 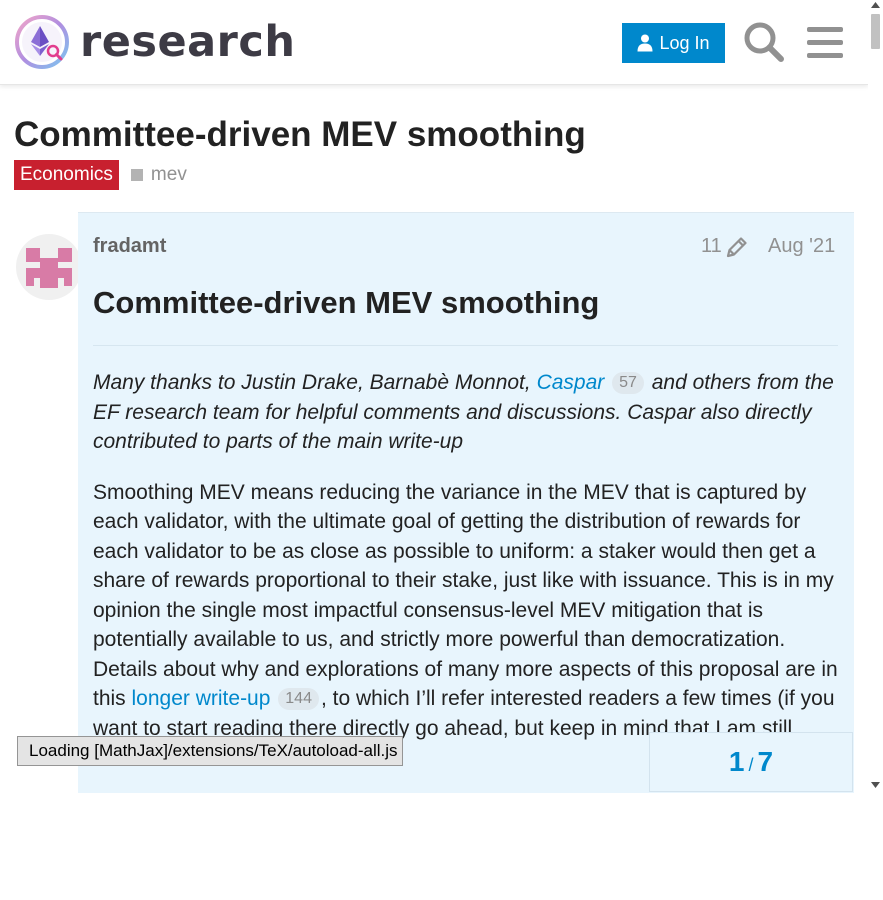 What do you see at coordinates (628, 383) in the screenshot?
I see `caspar-link-click-count: 57` at bounding box center [628, 383].